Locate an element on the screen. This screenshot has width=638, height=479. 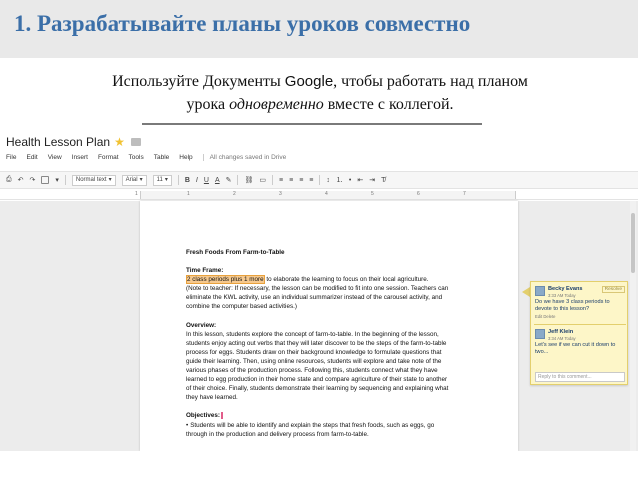
menu-table: Table is located at coordinates (162, 157).